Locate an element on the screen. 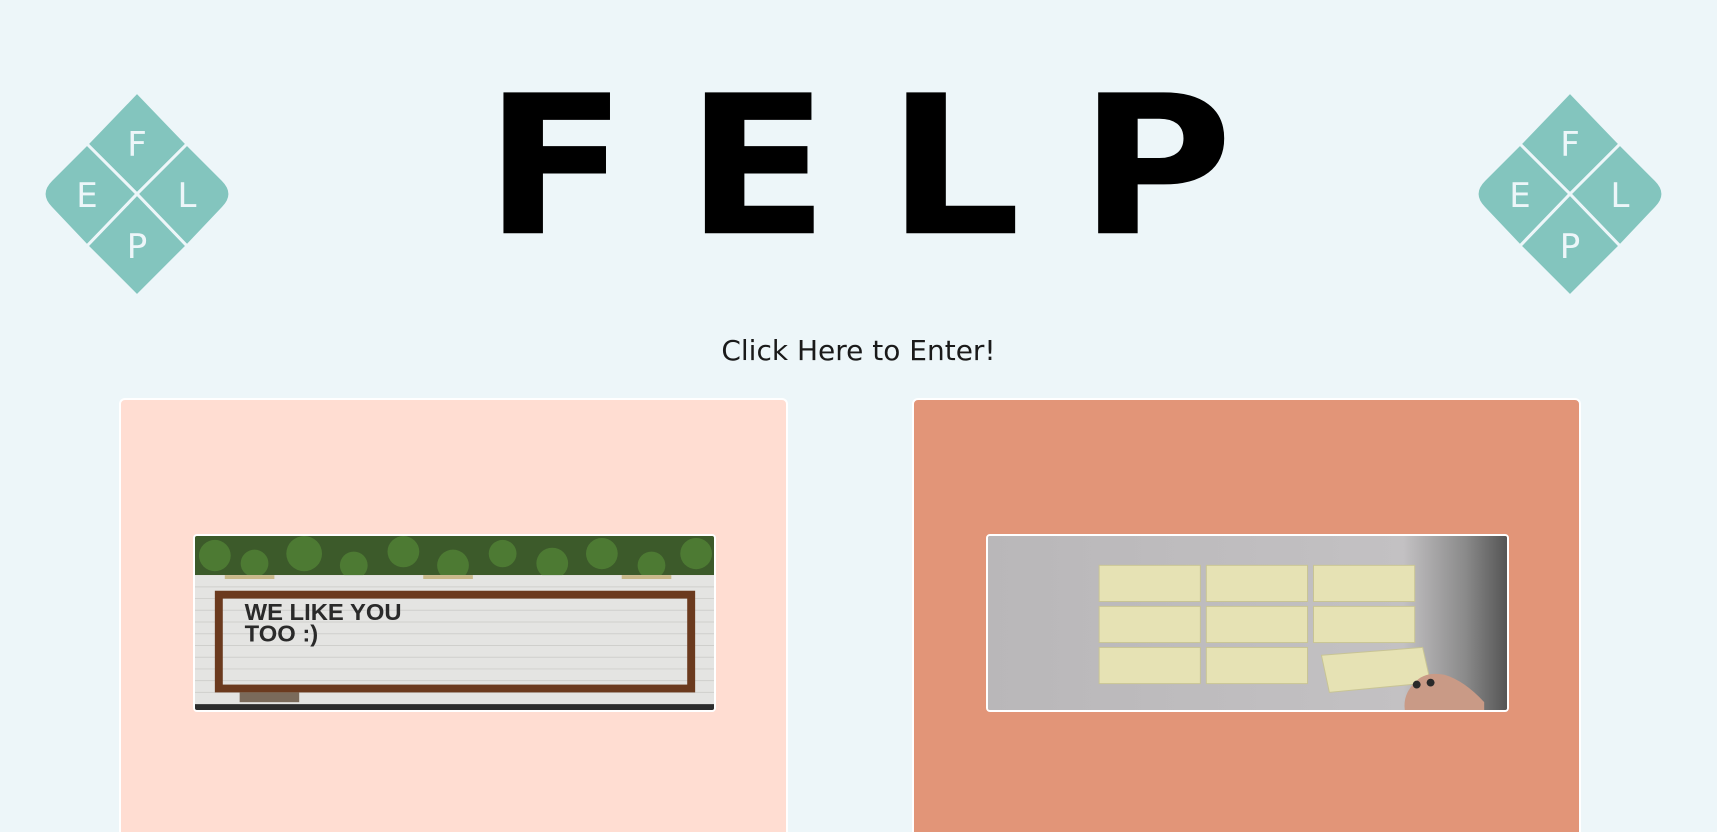  enter-link: Click Here to Enter! is located at coordinates (858, 350).